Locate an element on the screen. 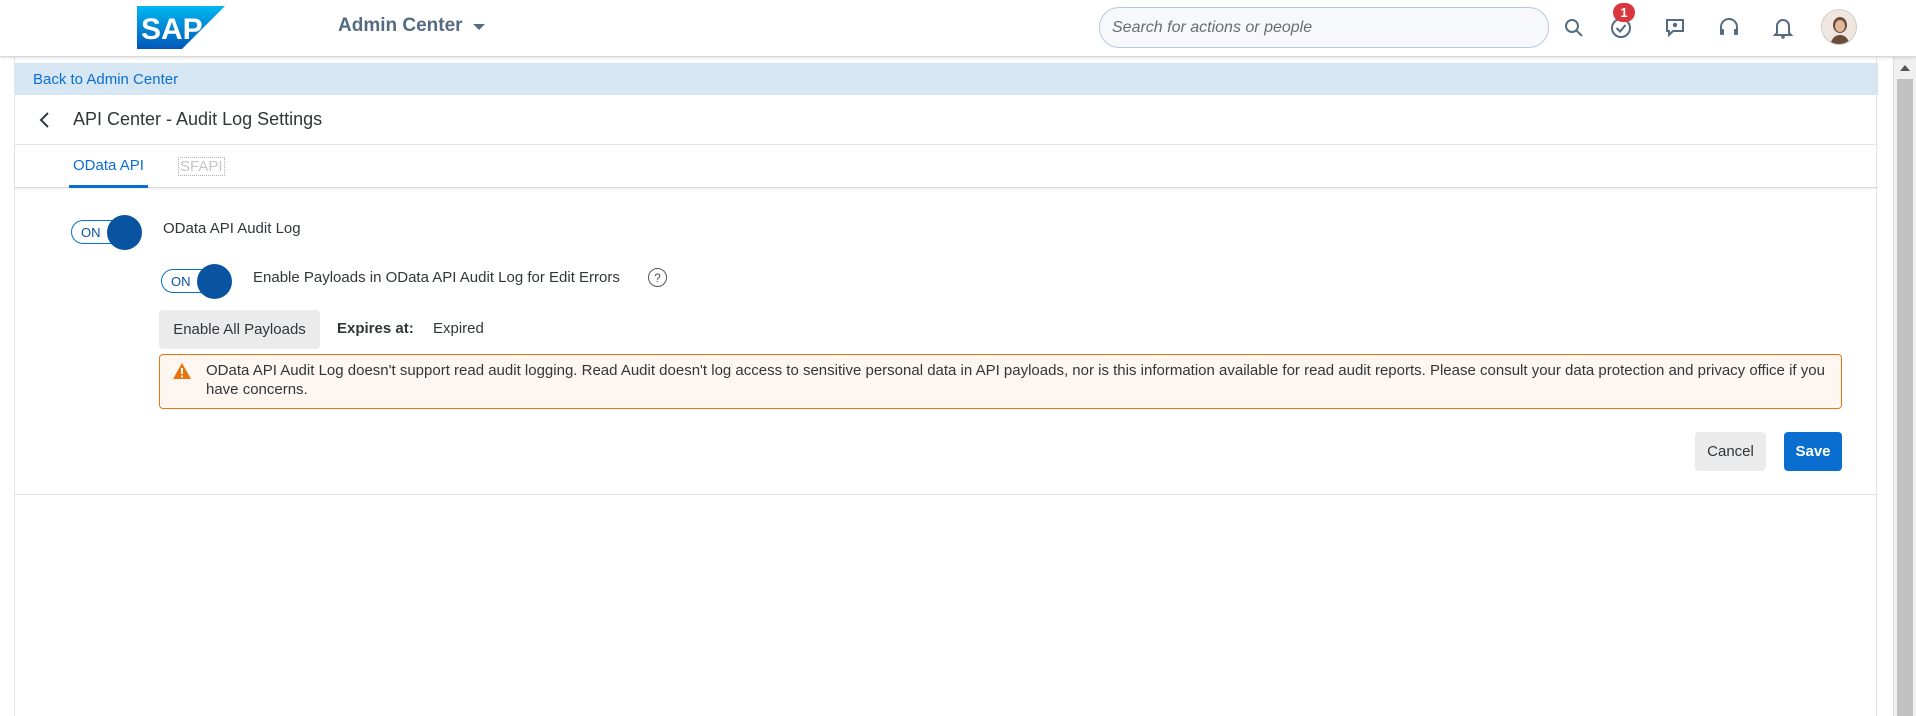  enable-payloads-toggle: ON is located at coordinates (197, 281).